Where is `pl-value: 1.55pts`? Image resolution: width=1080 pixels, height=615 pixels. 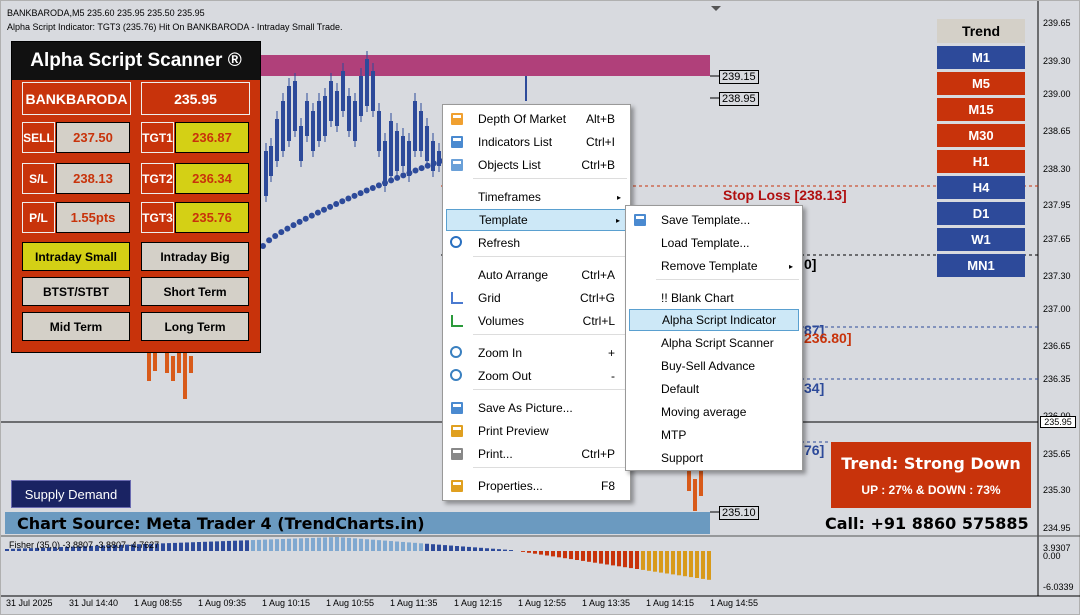
pl-value: 1.55pts is located at coordinates (93, 217).